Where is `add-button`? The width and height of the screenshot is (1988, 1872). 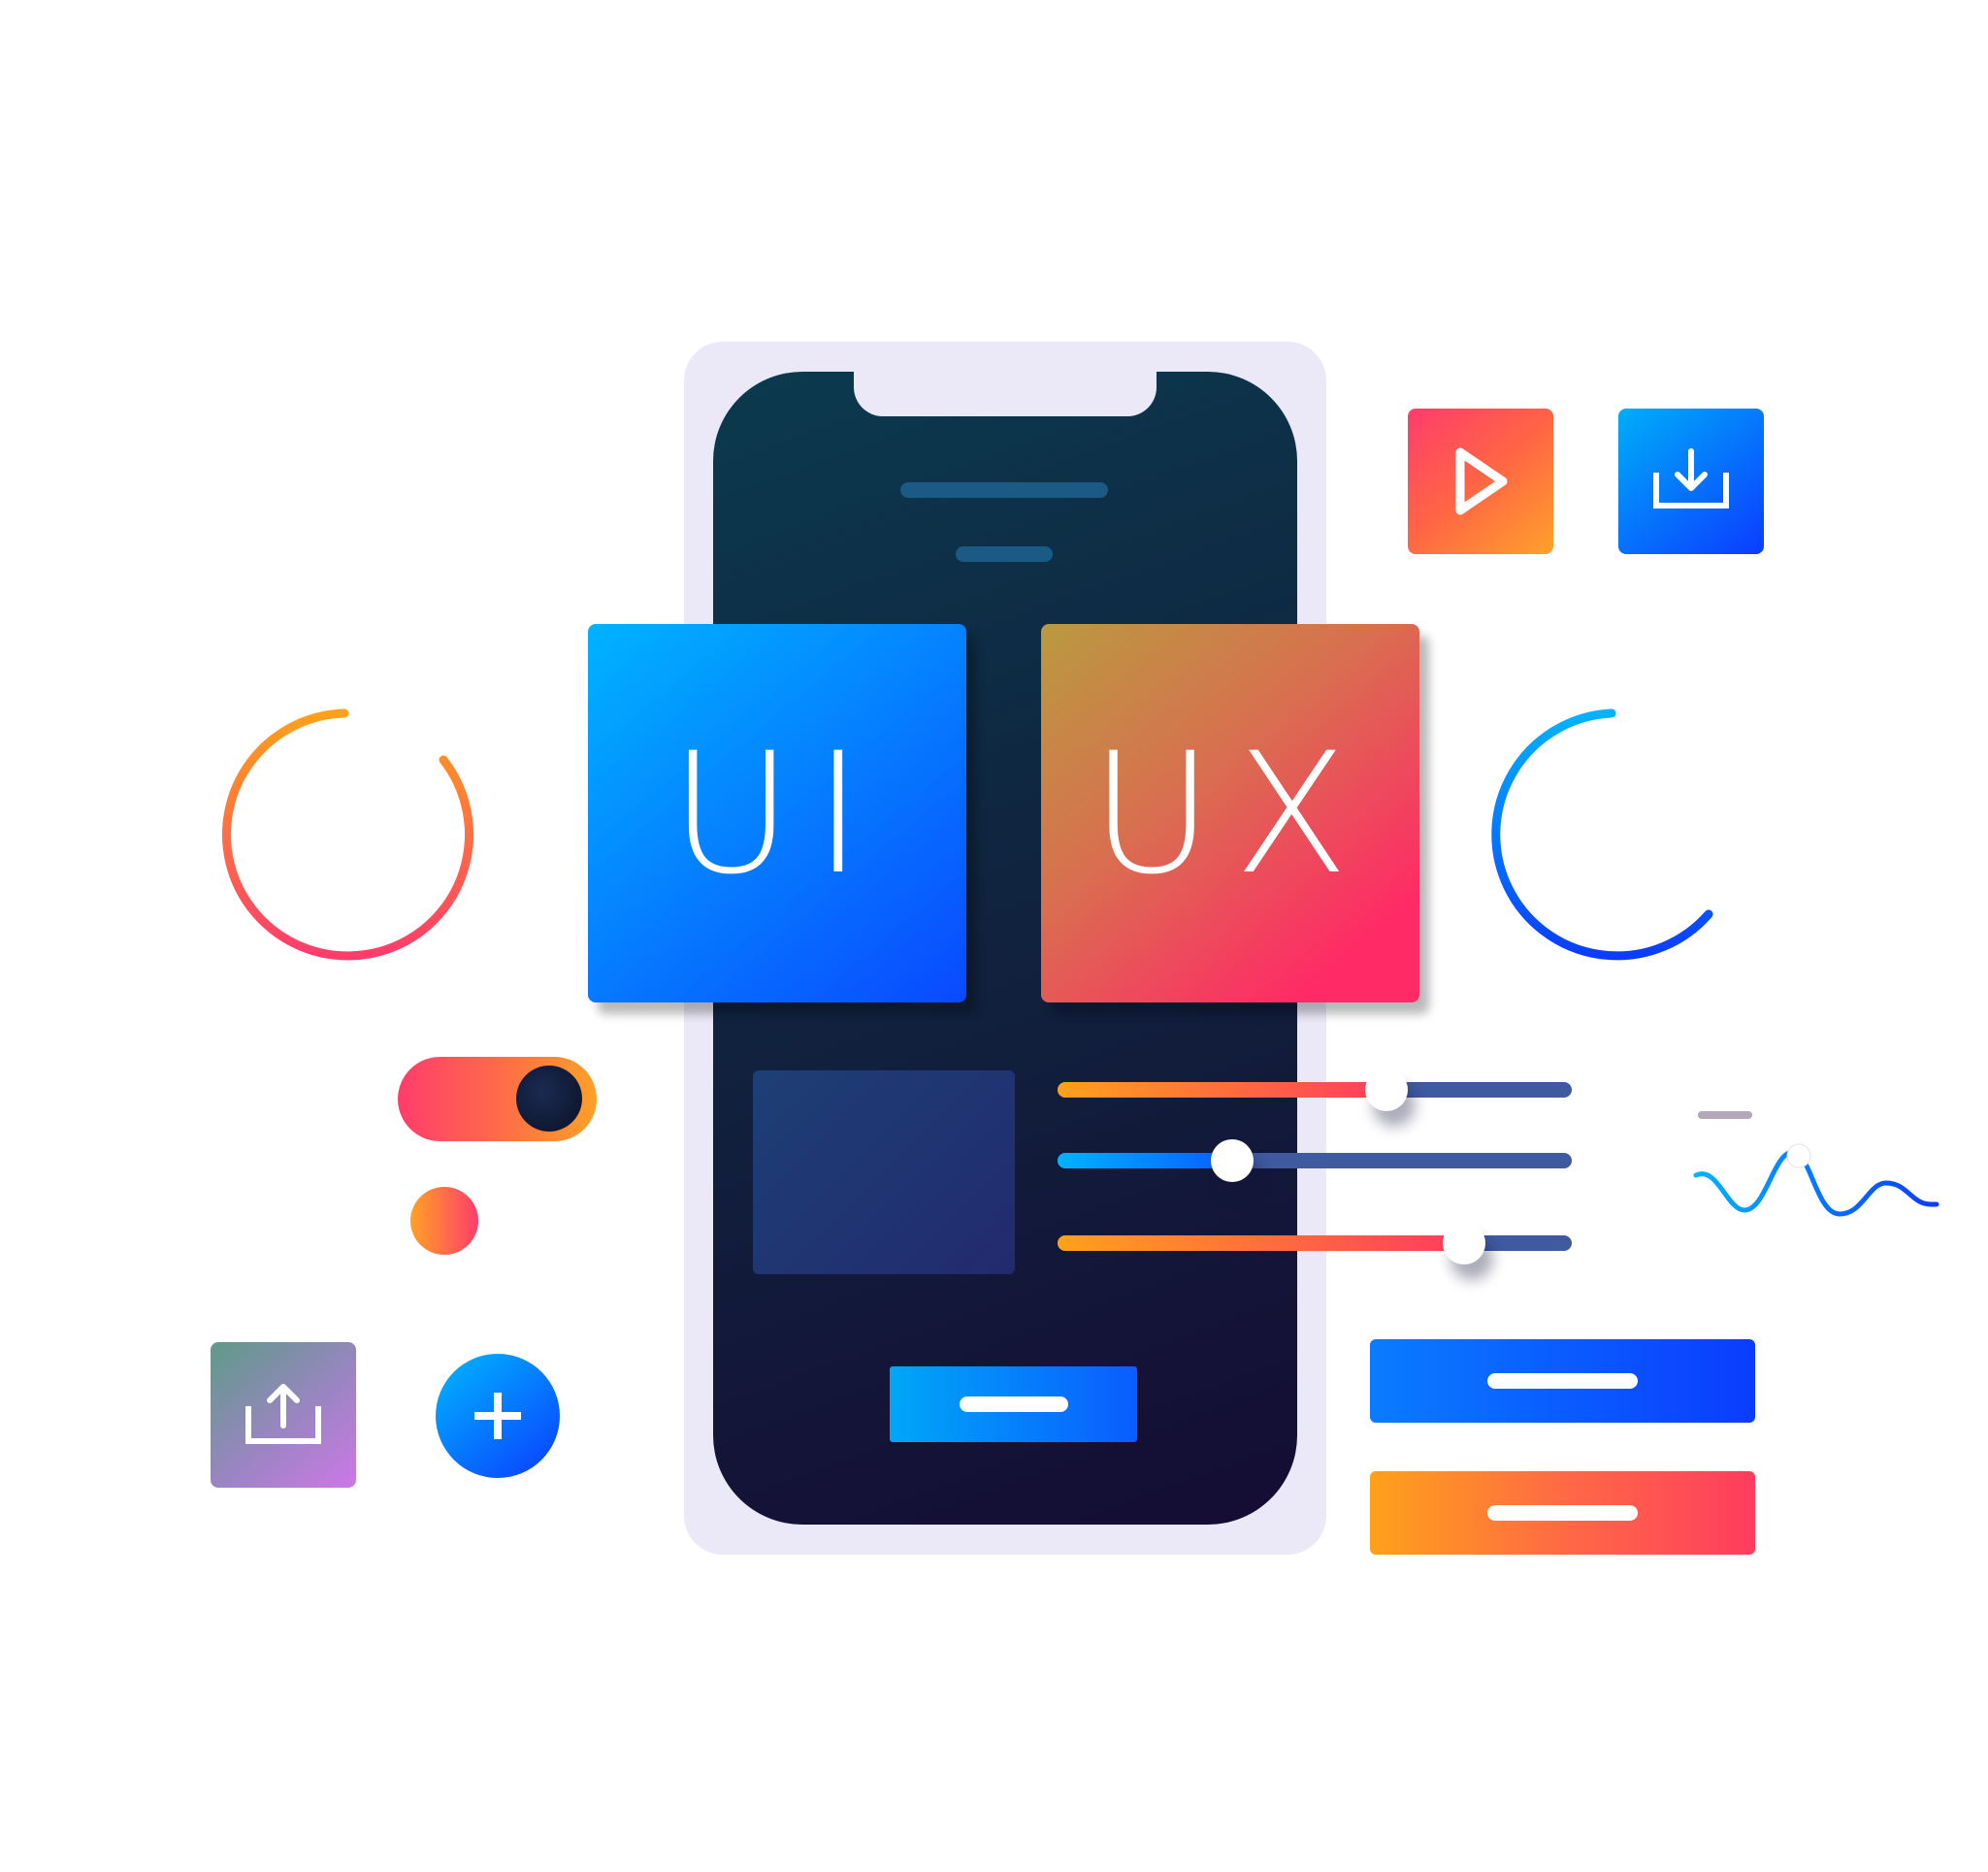 add-button is located at coordinates (498, 1416).